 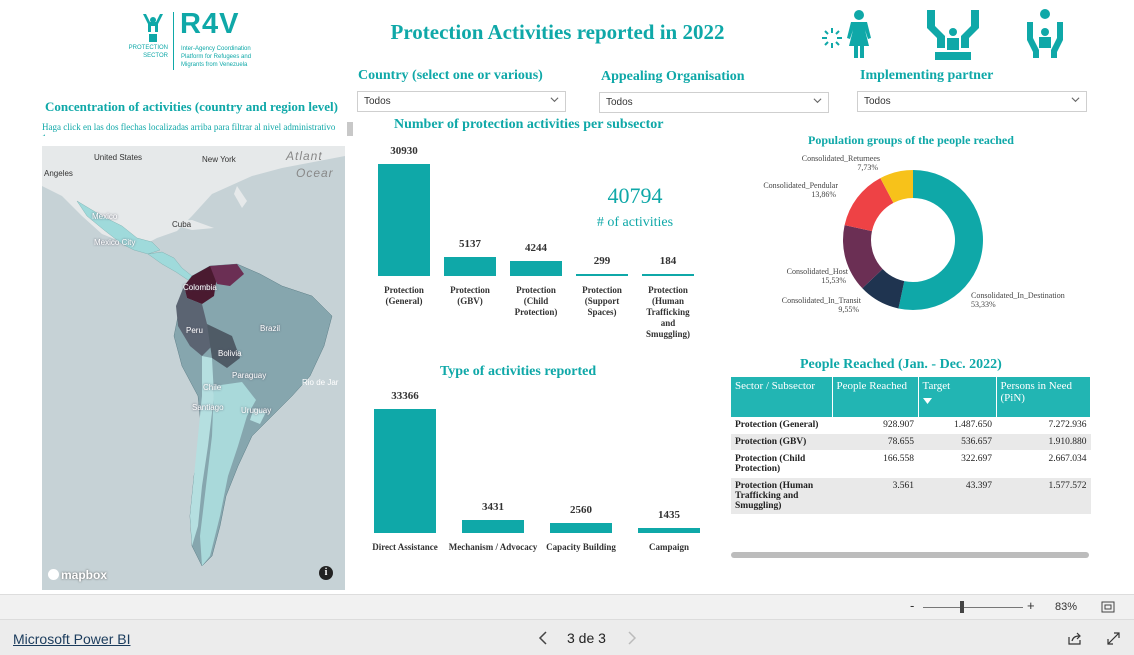 What do you see at coordinates (800, 185) in the screenshot?
I see `donut-label: Consolidated_Pendular` at bounding box center [800, 185].